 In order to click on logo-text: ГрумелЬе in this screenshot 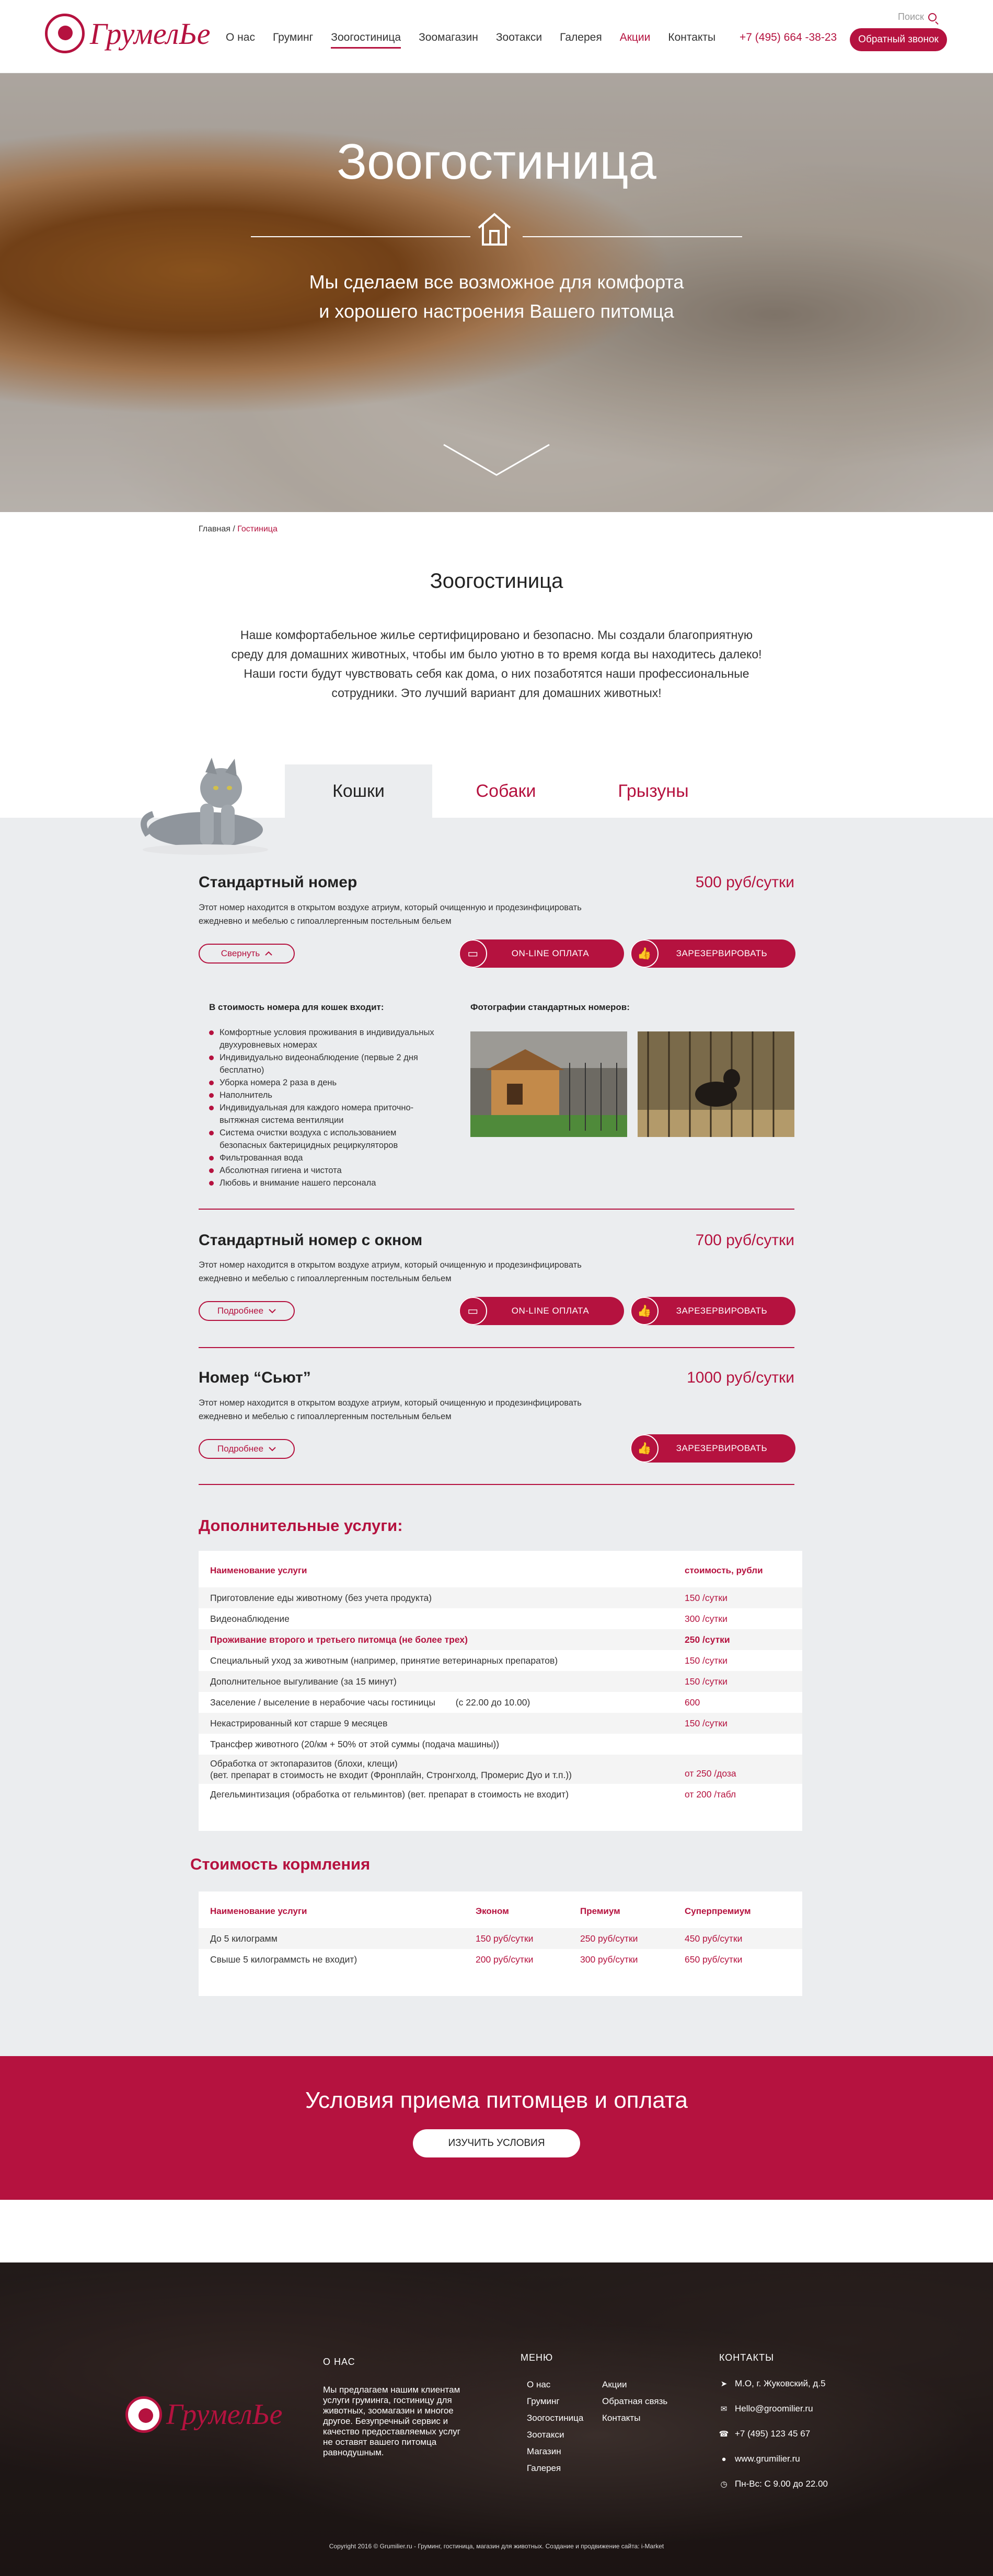, I will do `click(224, 2414)`.